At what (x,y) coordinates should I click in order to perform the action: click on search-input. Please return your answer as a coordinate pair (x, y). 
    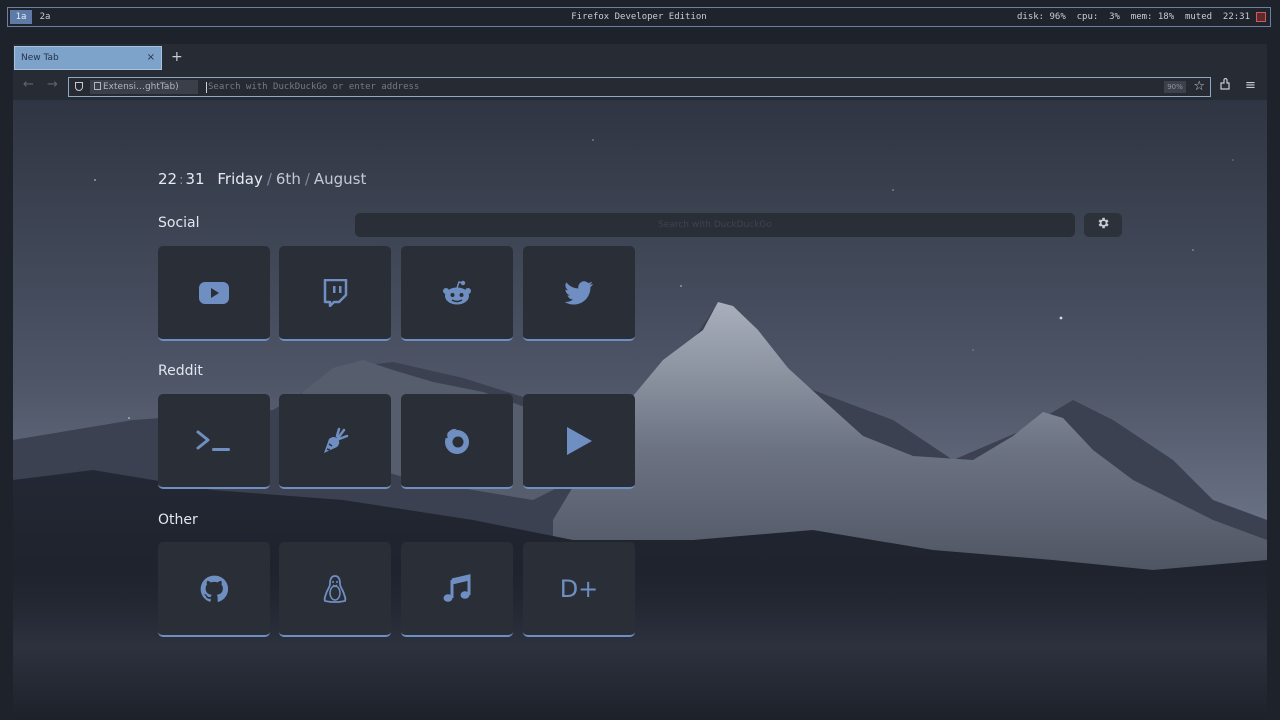
    Looking at the image, I should click on (715, 225).